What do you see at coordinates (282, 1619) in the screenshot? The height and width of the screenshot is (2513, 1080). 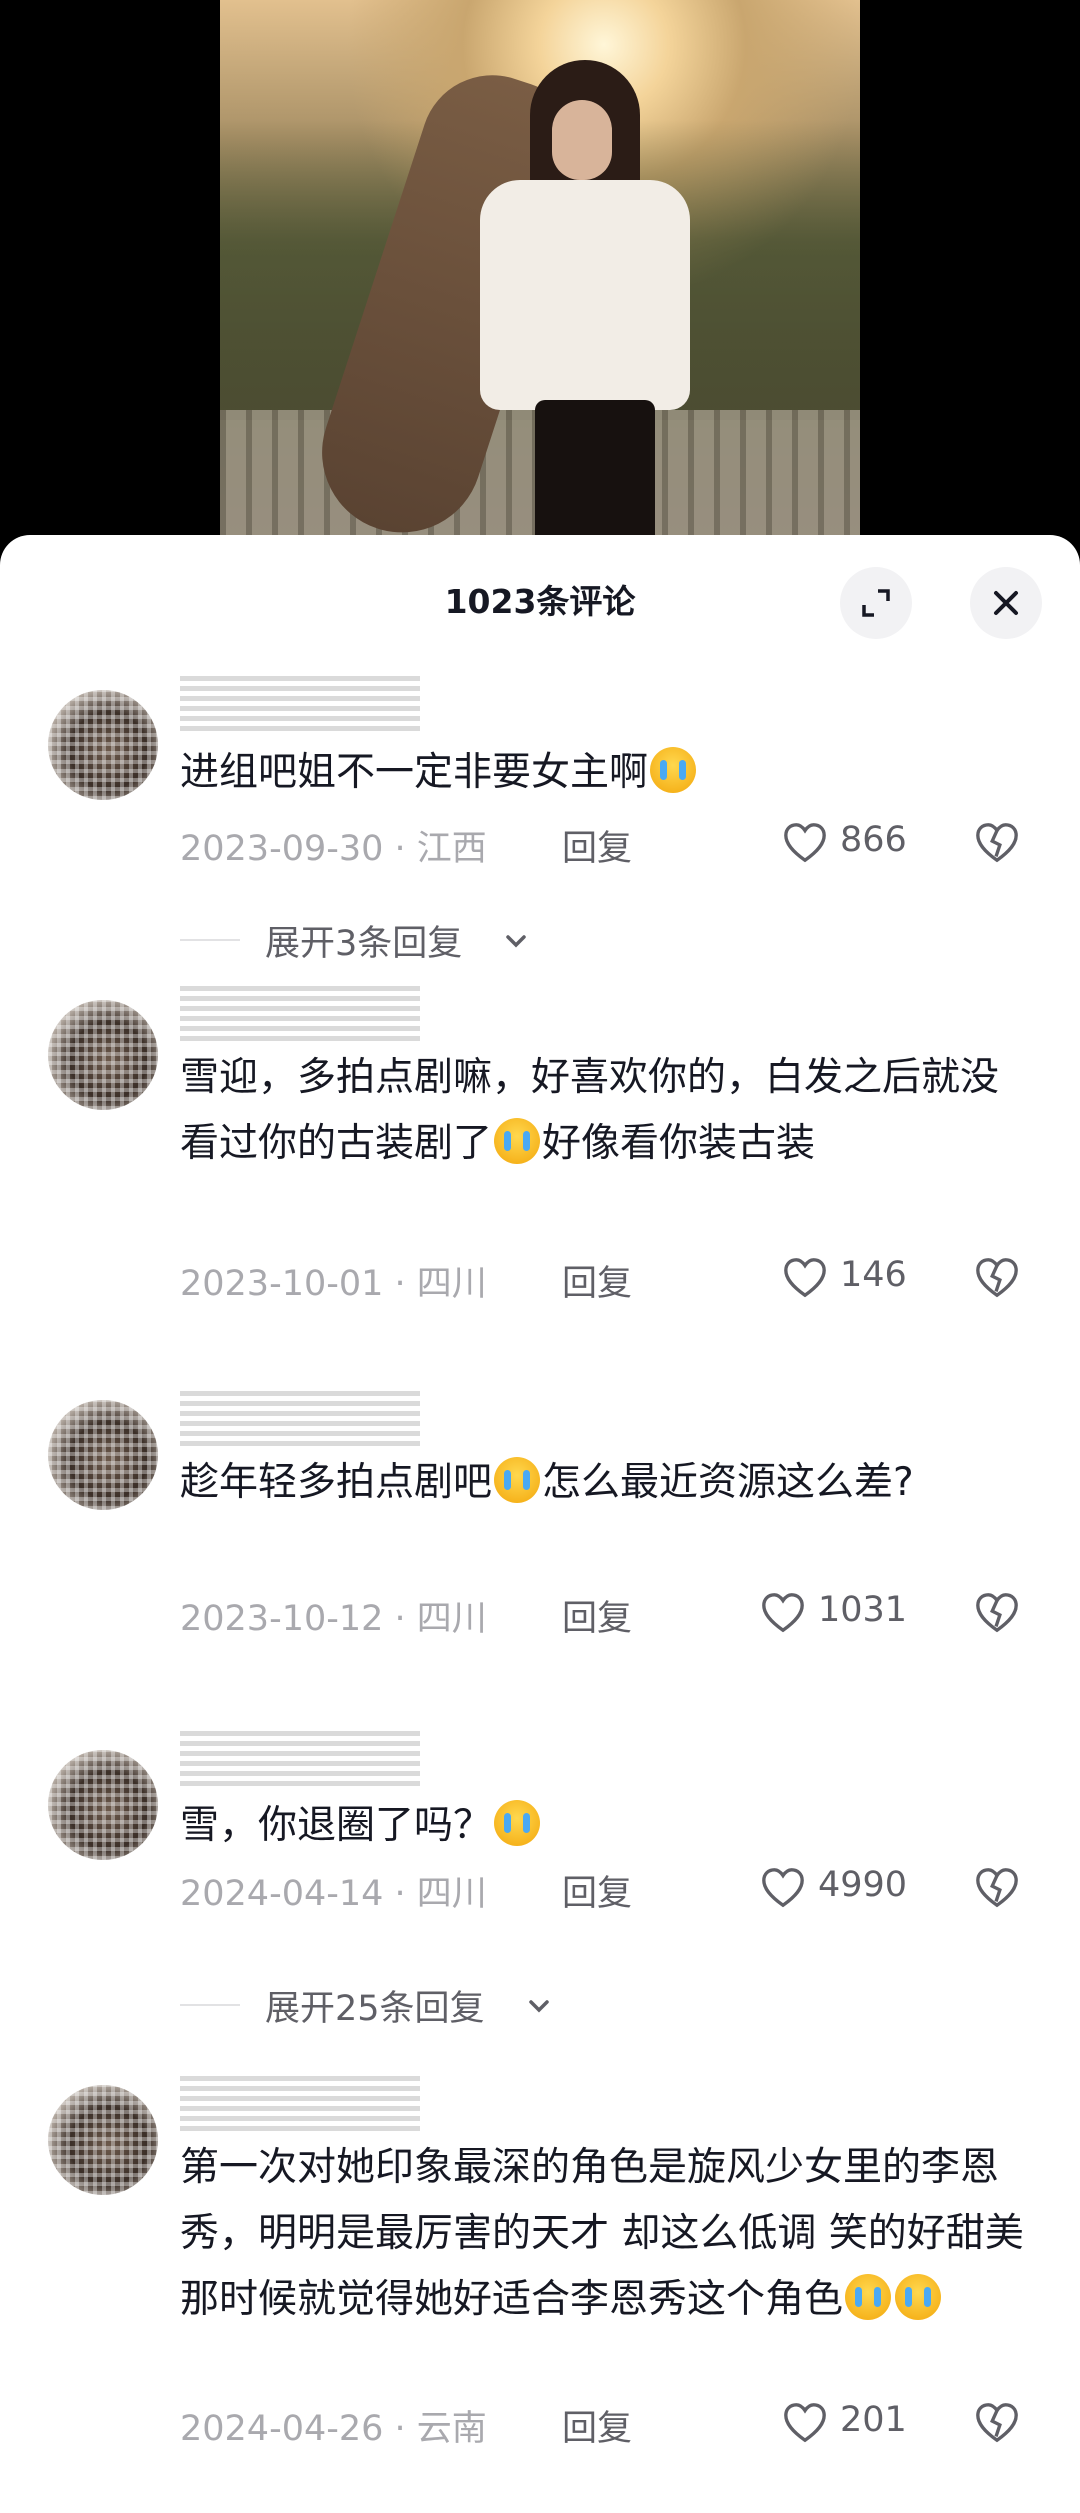 I see `comment-date: 2023-10-12` at bounding box center [282, 1619].